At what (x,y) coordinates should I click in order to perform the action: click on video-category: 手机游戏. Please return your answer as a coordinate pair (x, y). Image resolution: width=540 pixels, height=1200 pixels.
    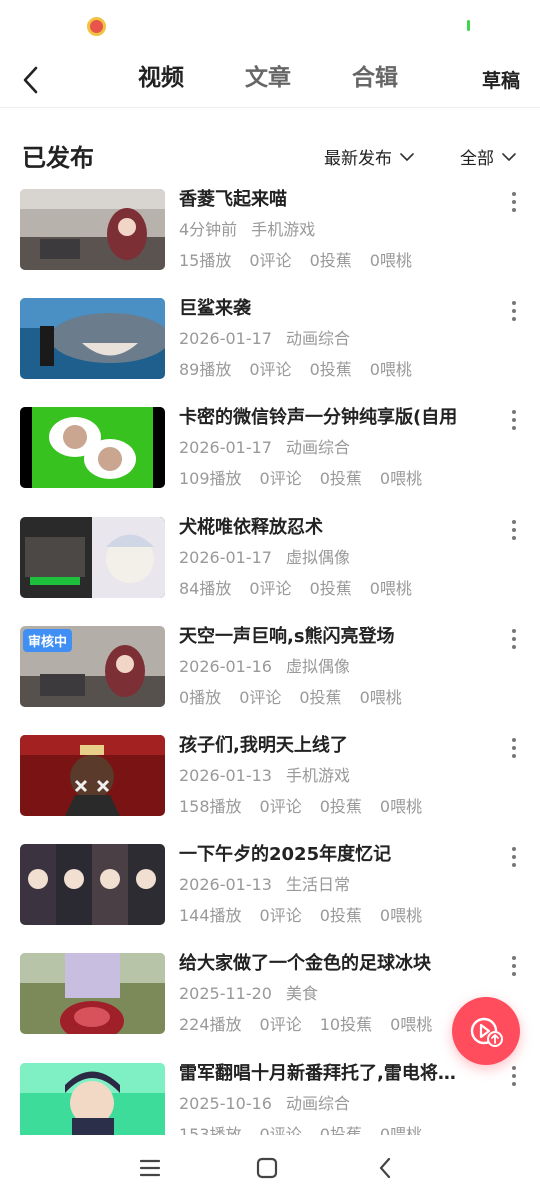
    Looking at the image, I should click on (283, 229).